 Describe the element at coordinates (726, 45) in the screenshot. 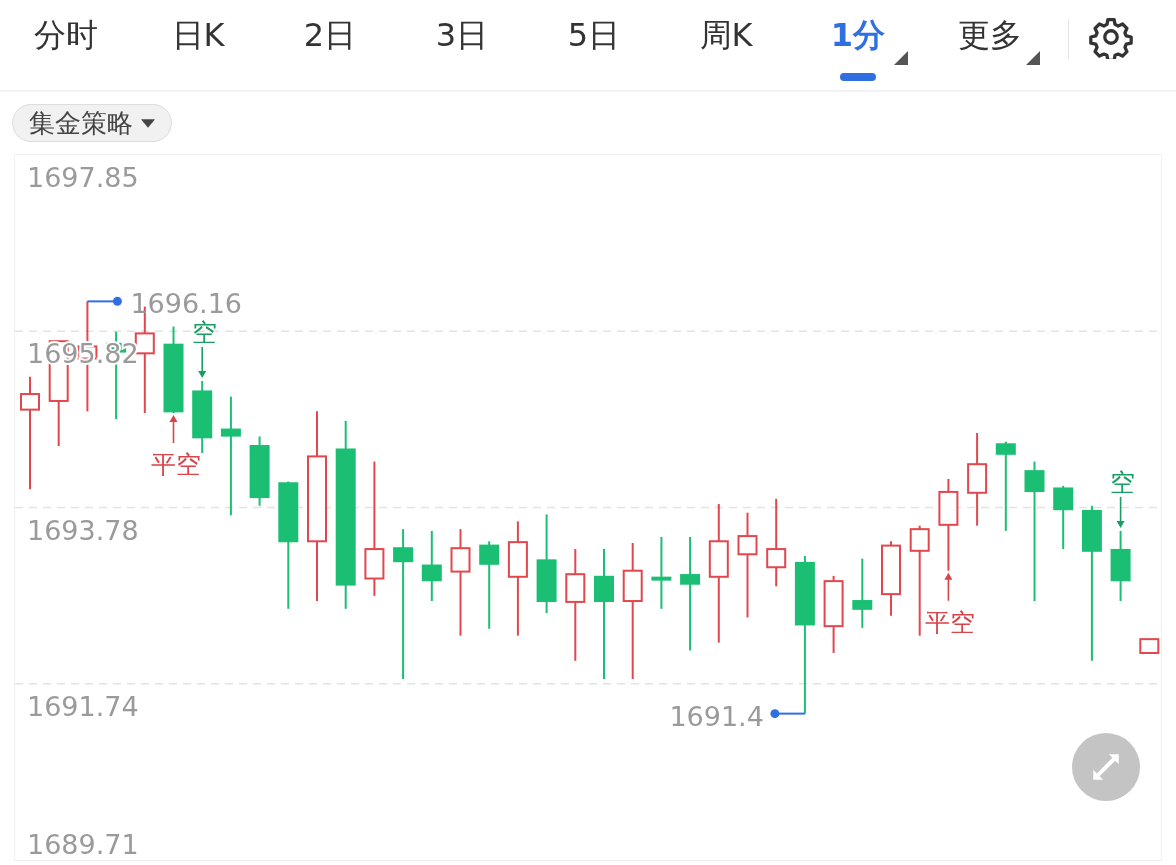

I see `period-tab: 周K` at that location.